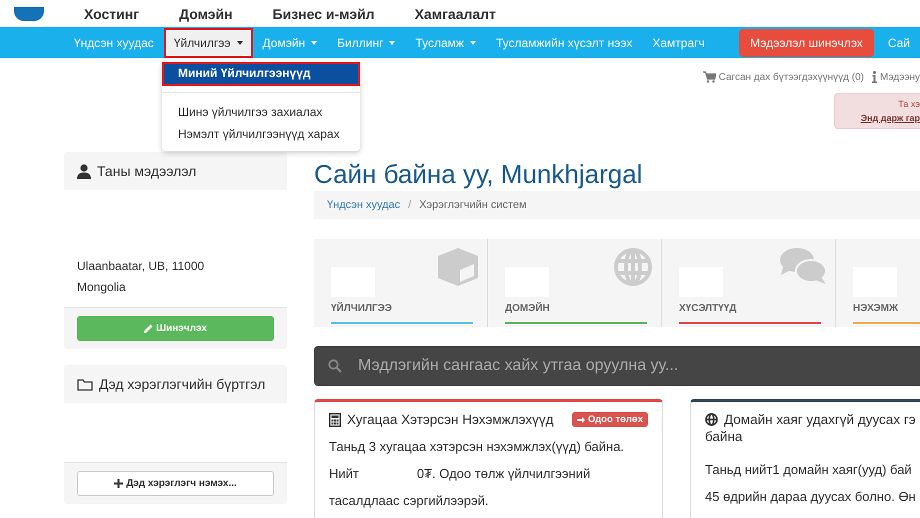  What do you see at coordinates (85, 384) in the screenshot?
I see `folder-icon` at bounding box center [85, 384].